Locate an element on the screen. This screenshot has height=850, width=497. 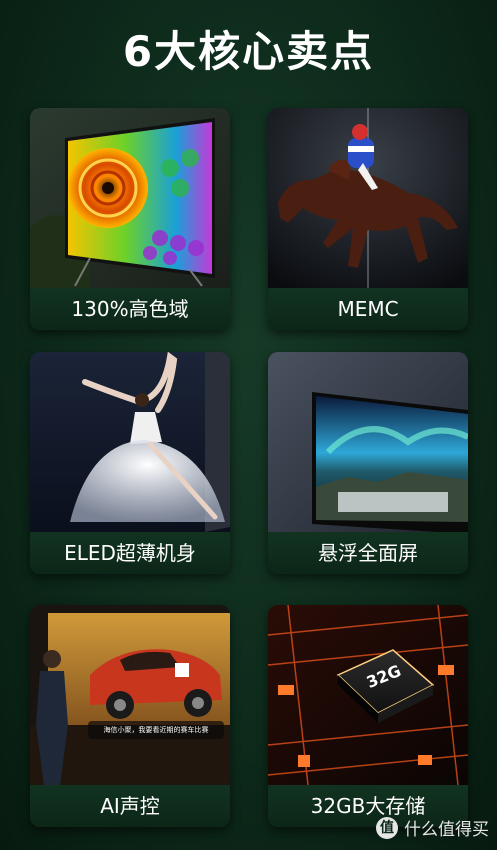
aurora-tv-image is located at coordinates (368, 442).